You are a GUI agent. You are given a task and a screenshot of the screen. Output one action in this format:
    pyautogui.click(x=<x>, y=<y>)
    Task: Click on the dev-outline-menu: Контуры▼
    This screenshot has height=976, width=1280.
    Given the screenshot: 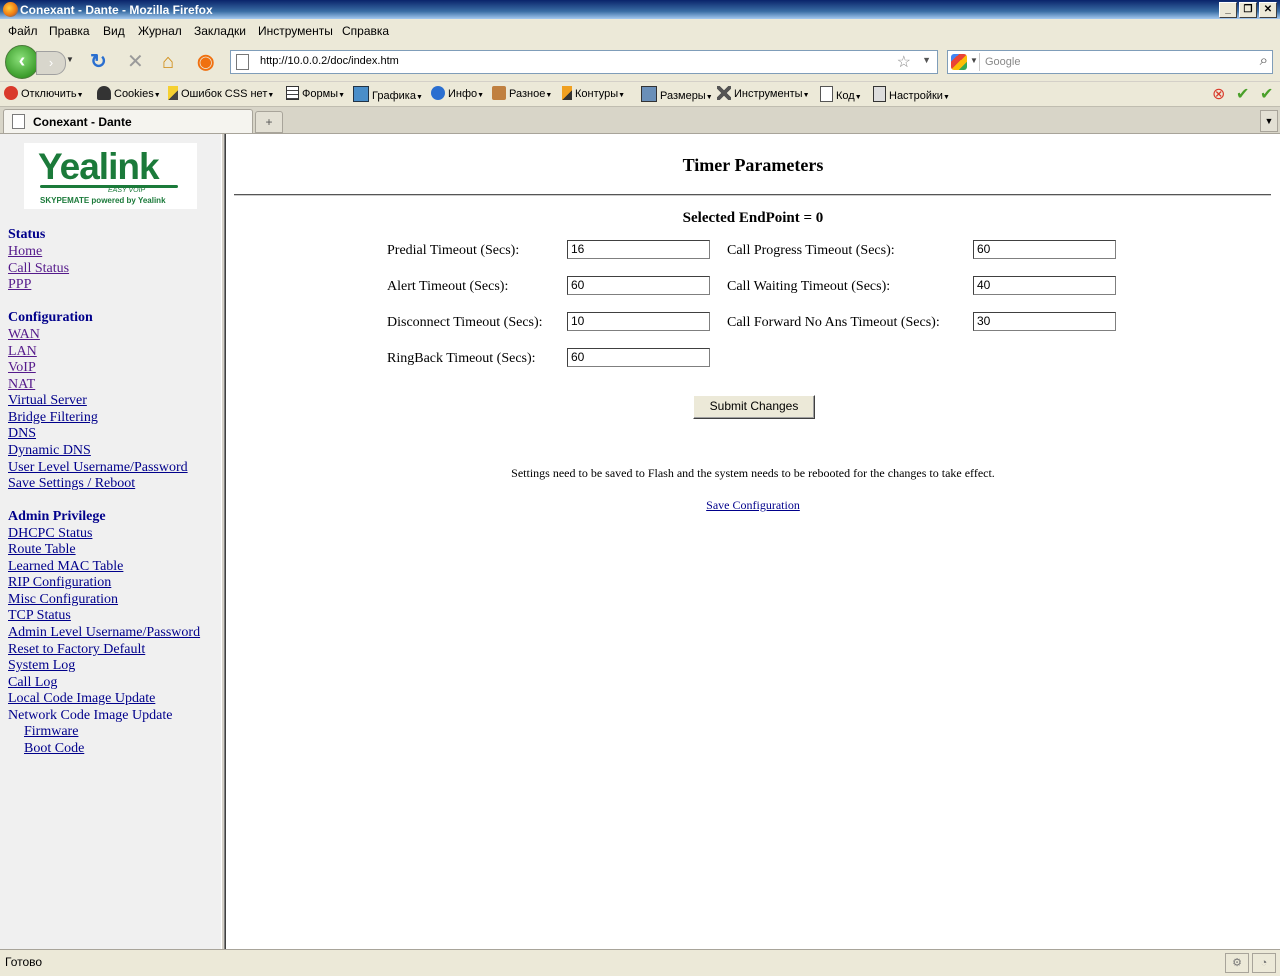 What is the action you would take?
    pyautogui.click(x=593, y=93)
    